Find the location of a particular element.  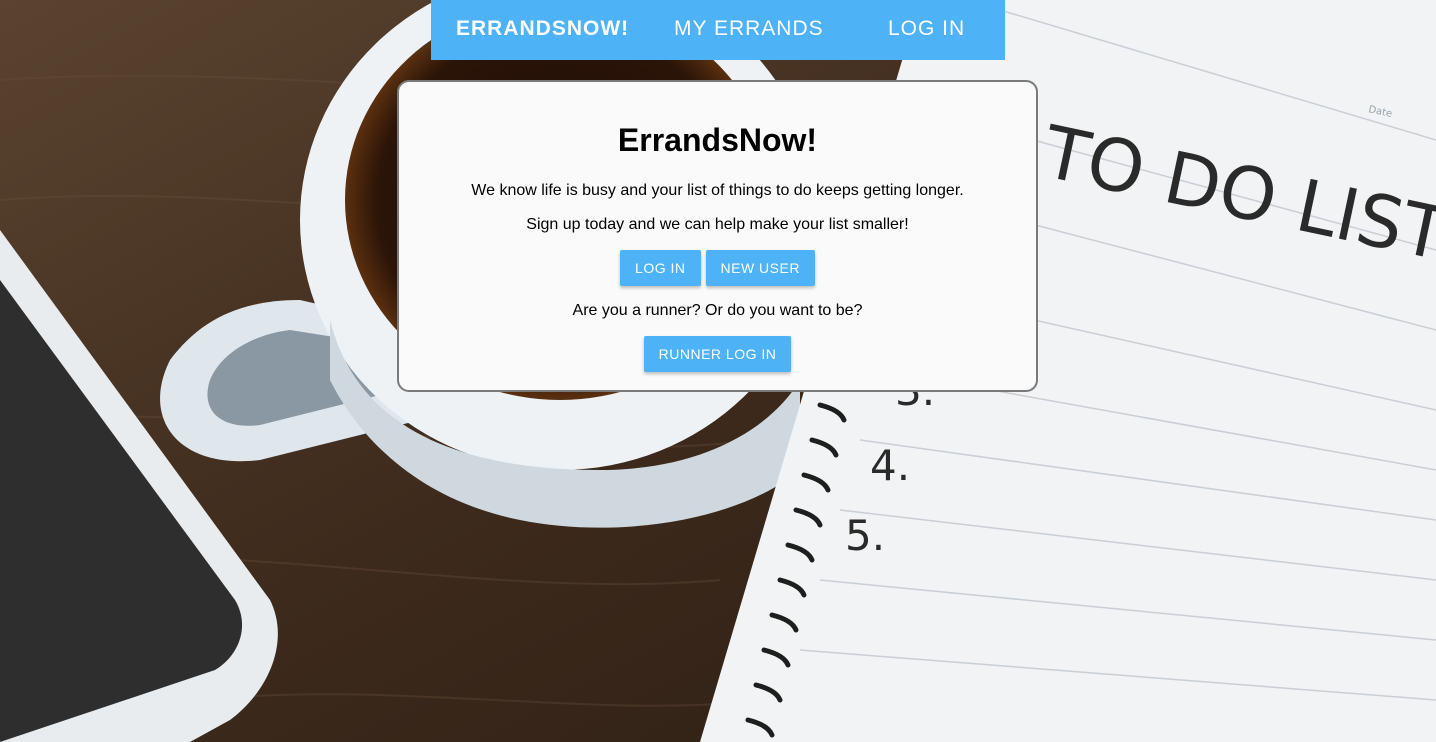

nav-brand-link: ERRANDSNOW! is located at coordinates (542, 29).